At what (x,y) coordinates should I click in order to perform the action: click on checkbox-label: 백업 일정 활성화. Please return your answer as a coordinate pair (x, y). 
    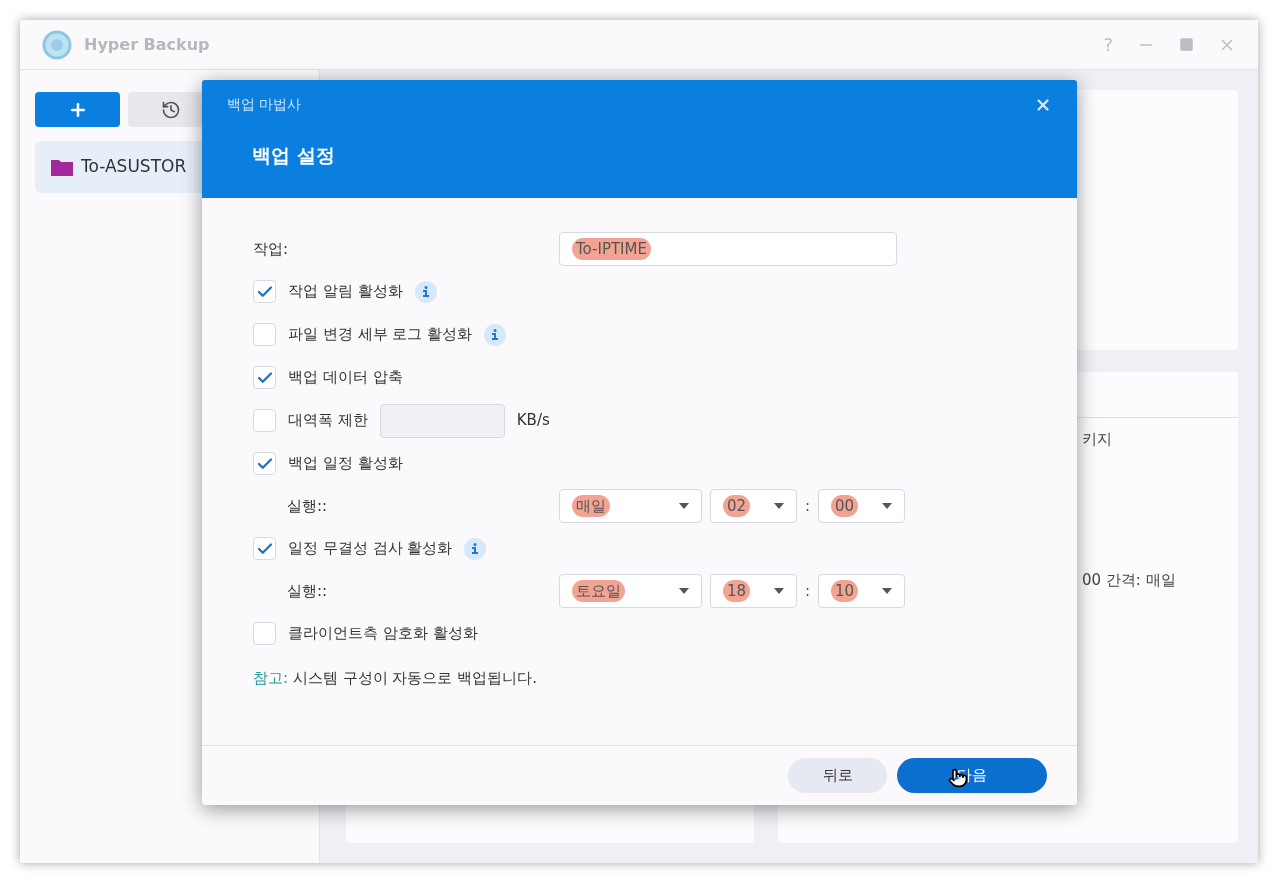
    Looking at the image, I should click on (345, 464).